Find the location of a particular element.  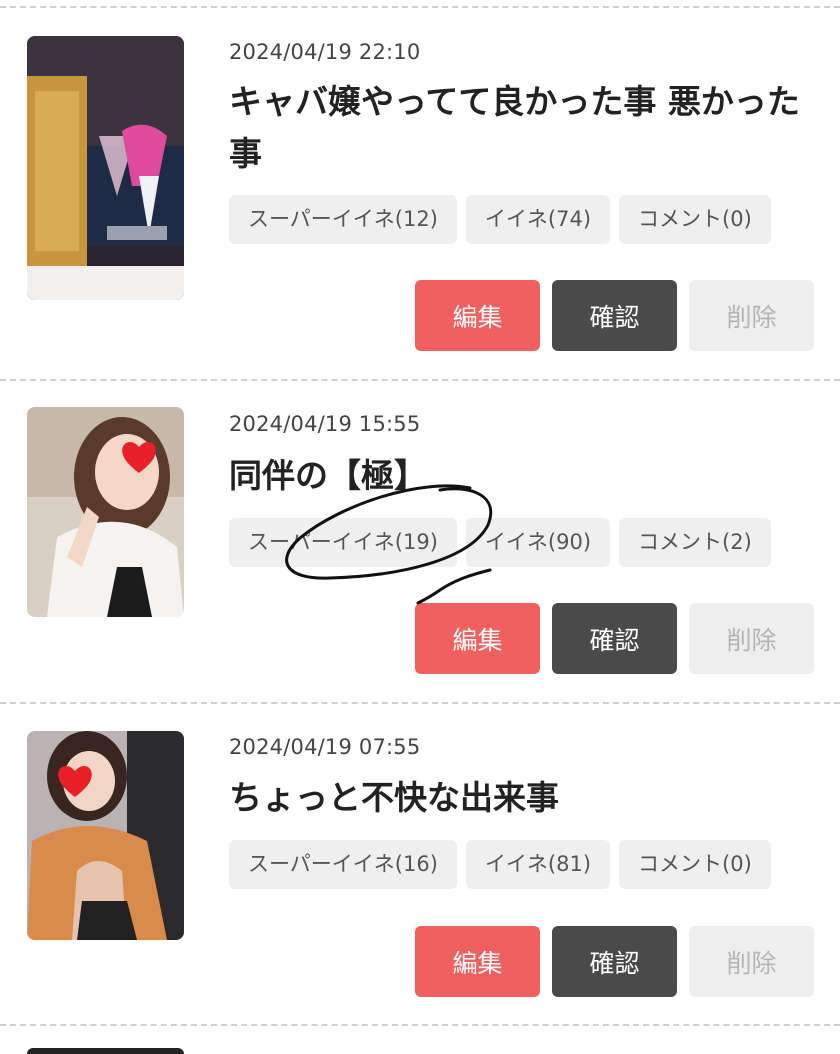

post-date: 2024/04/19 15:55 is located at coordinates (325, 424).